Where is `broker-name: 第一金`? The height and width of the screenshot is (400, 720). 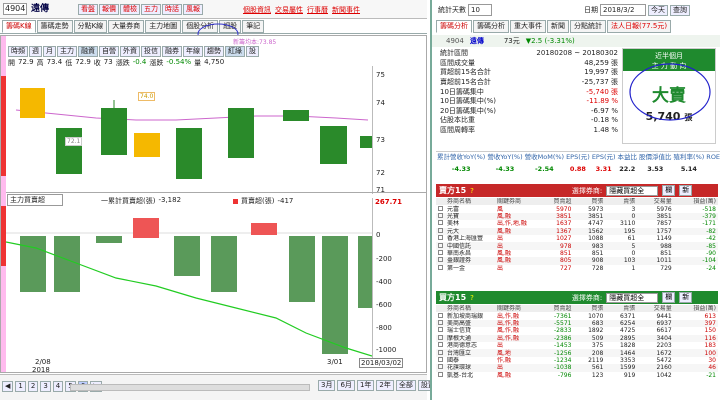
broker-name: 第一金 is located at coordinates (470, 268).